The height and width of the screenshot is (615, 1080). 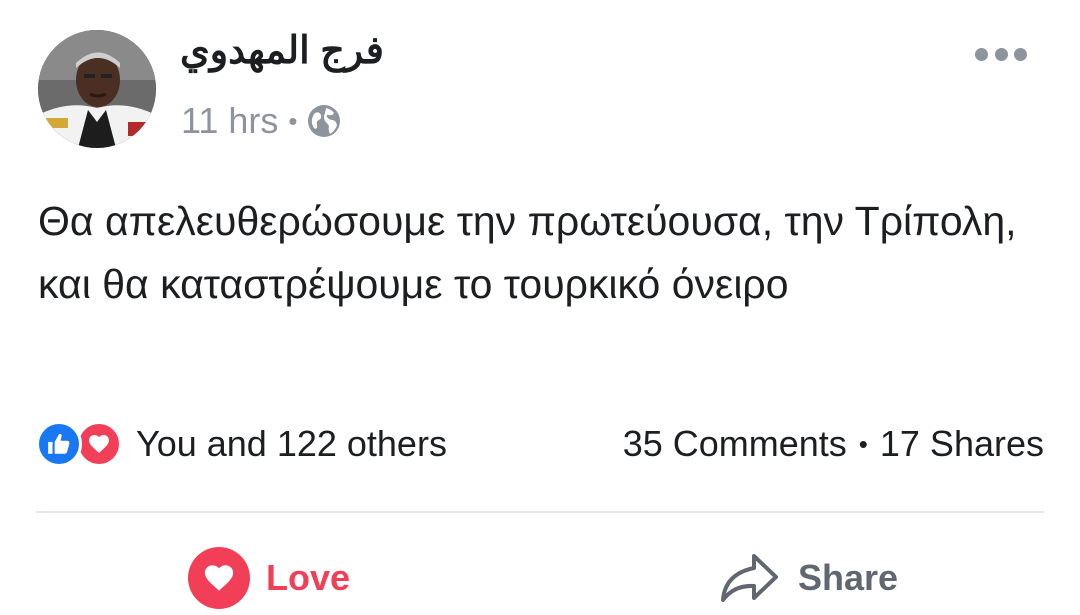 What do you see at coordinates (323, 121) in the screenshot?
I see `globe-icon` at bounding box center [323, 121].